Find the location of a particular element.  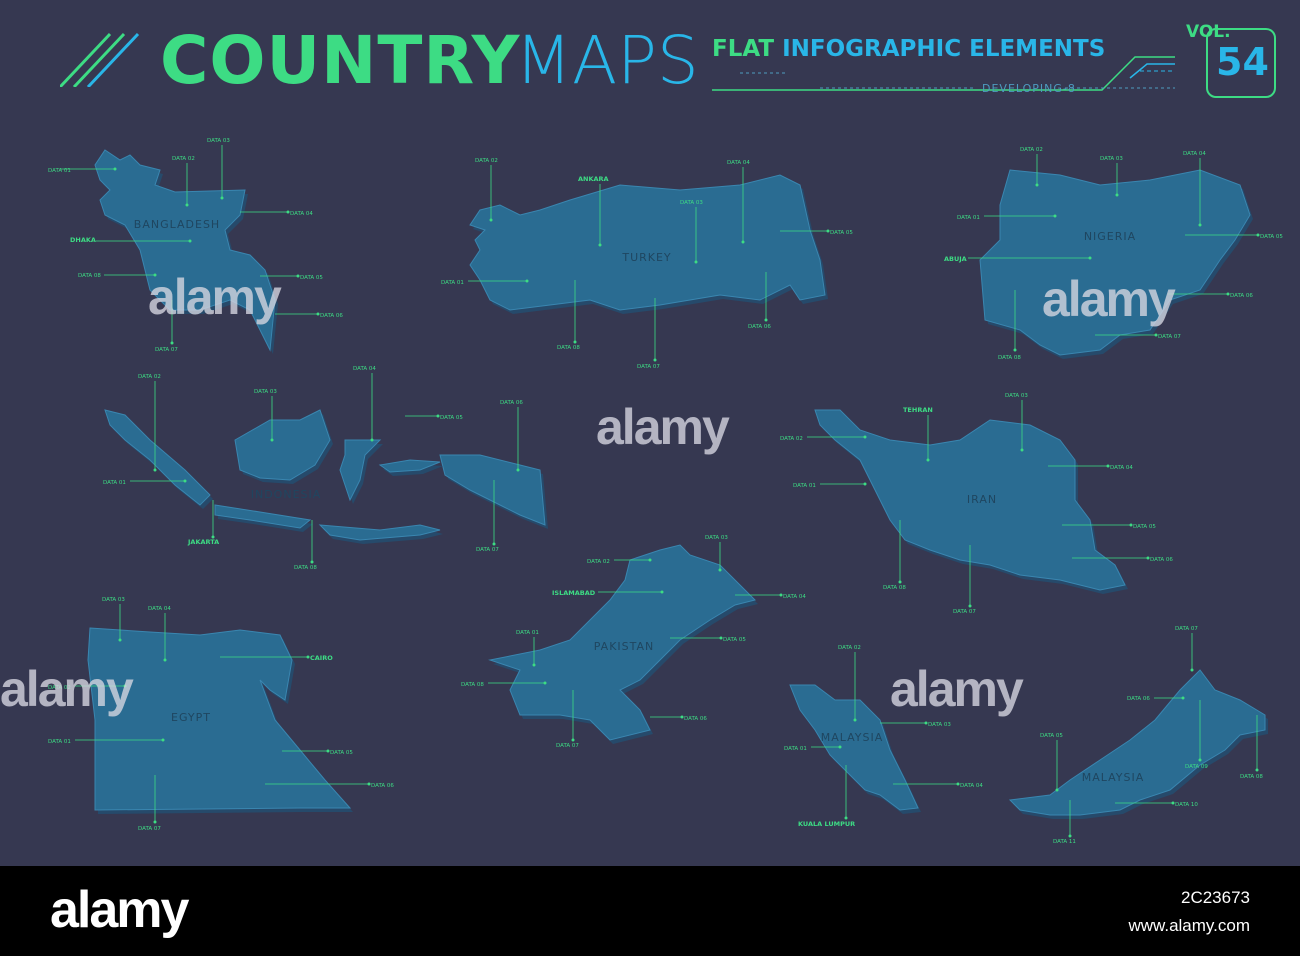

country-name: TURKEY is located at coordinates (646, 257).